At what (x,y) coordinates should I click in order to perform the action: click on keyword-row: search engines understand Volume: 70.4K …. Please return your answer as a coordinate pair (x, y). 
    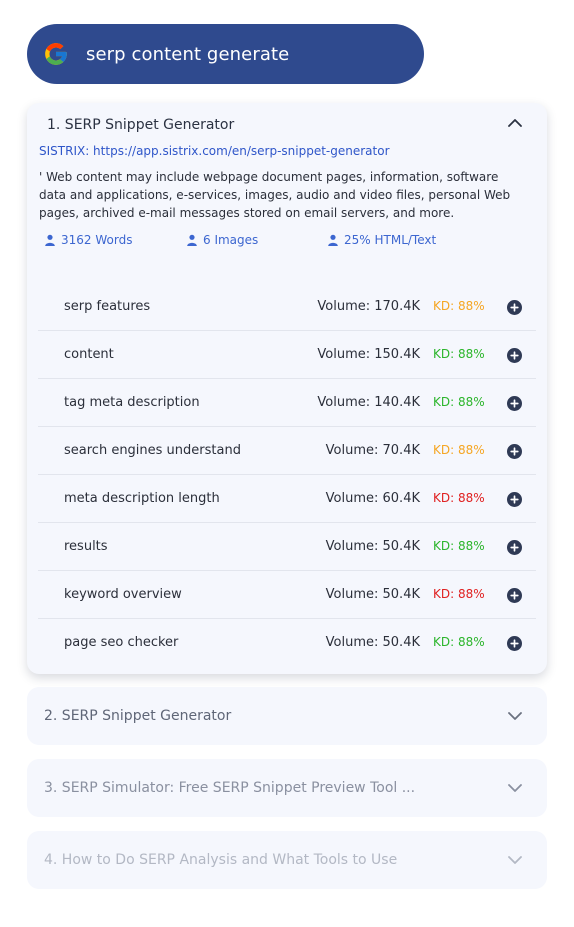
    Looking at the image, I should click on (287, 451).